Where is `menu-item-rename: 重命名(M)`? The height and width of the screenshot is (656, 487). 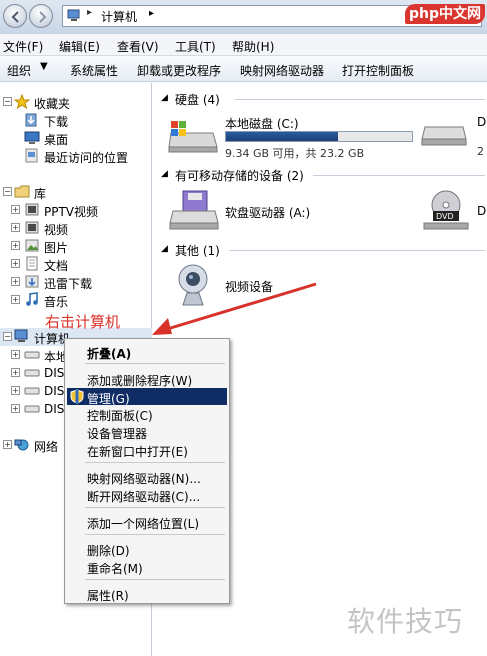 menu-item-rename: 重命名(M) is located at coordinates (147, 567).